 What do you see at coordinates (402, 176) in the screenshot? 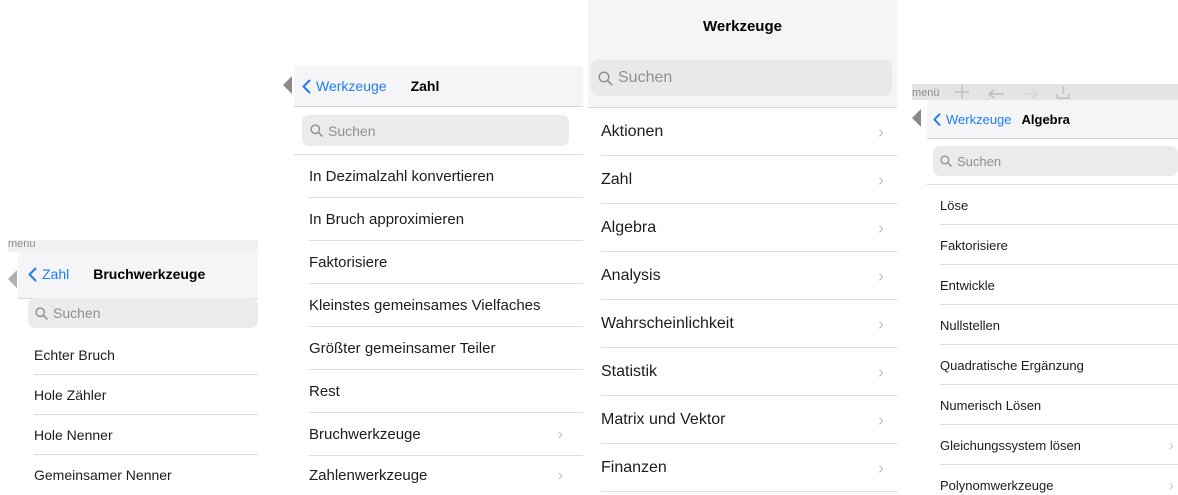
I see `item-label: In Dezimalzahl konvertieren` at bounding box center [402, 176].